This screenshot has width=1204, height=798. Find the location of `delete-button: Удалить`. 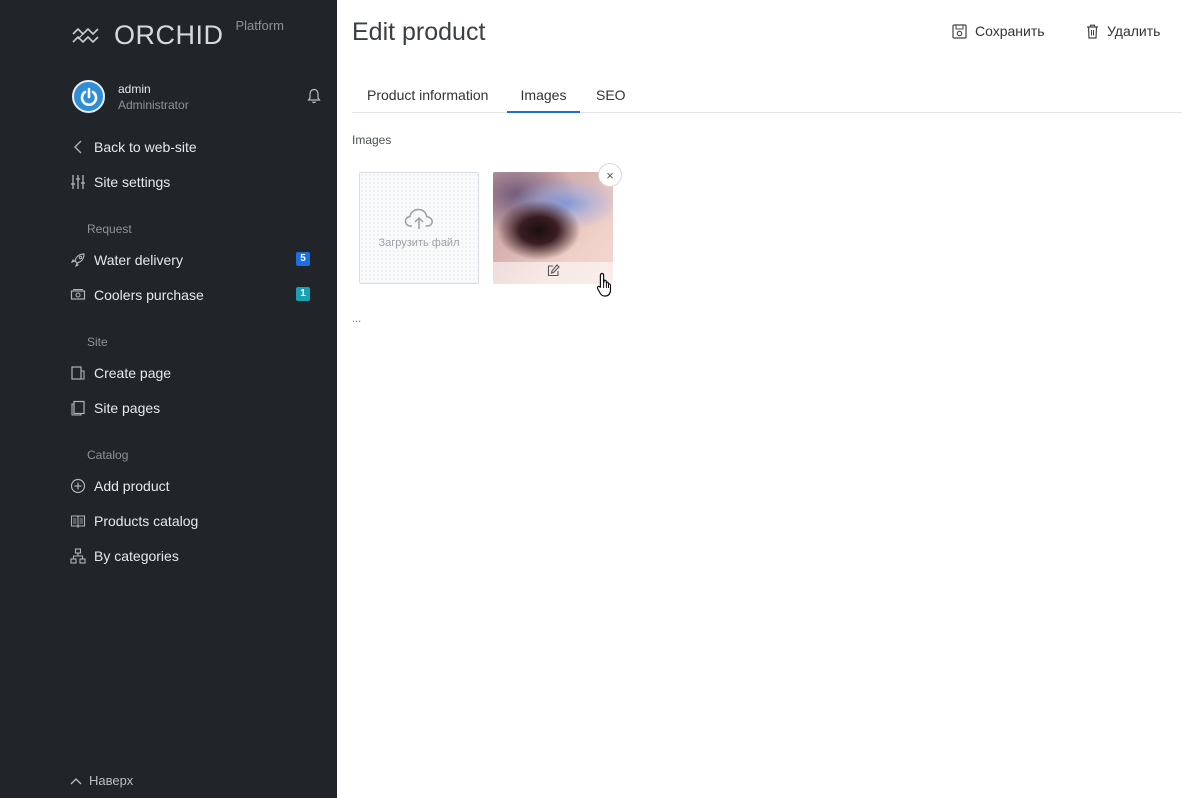

delete-button: Удалить is located at coordinates (1123, 31).